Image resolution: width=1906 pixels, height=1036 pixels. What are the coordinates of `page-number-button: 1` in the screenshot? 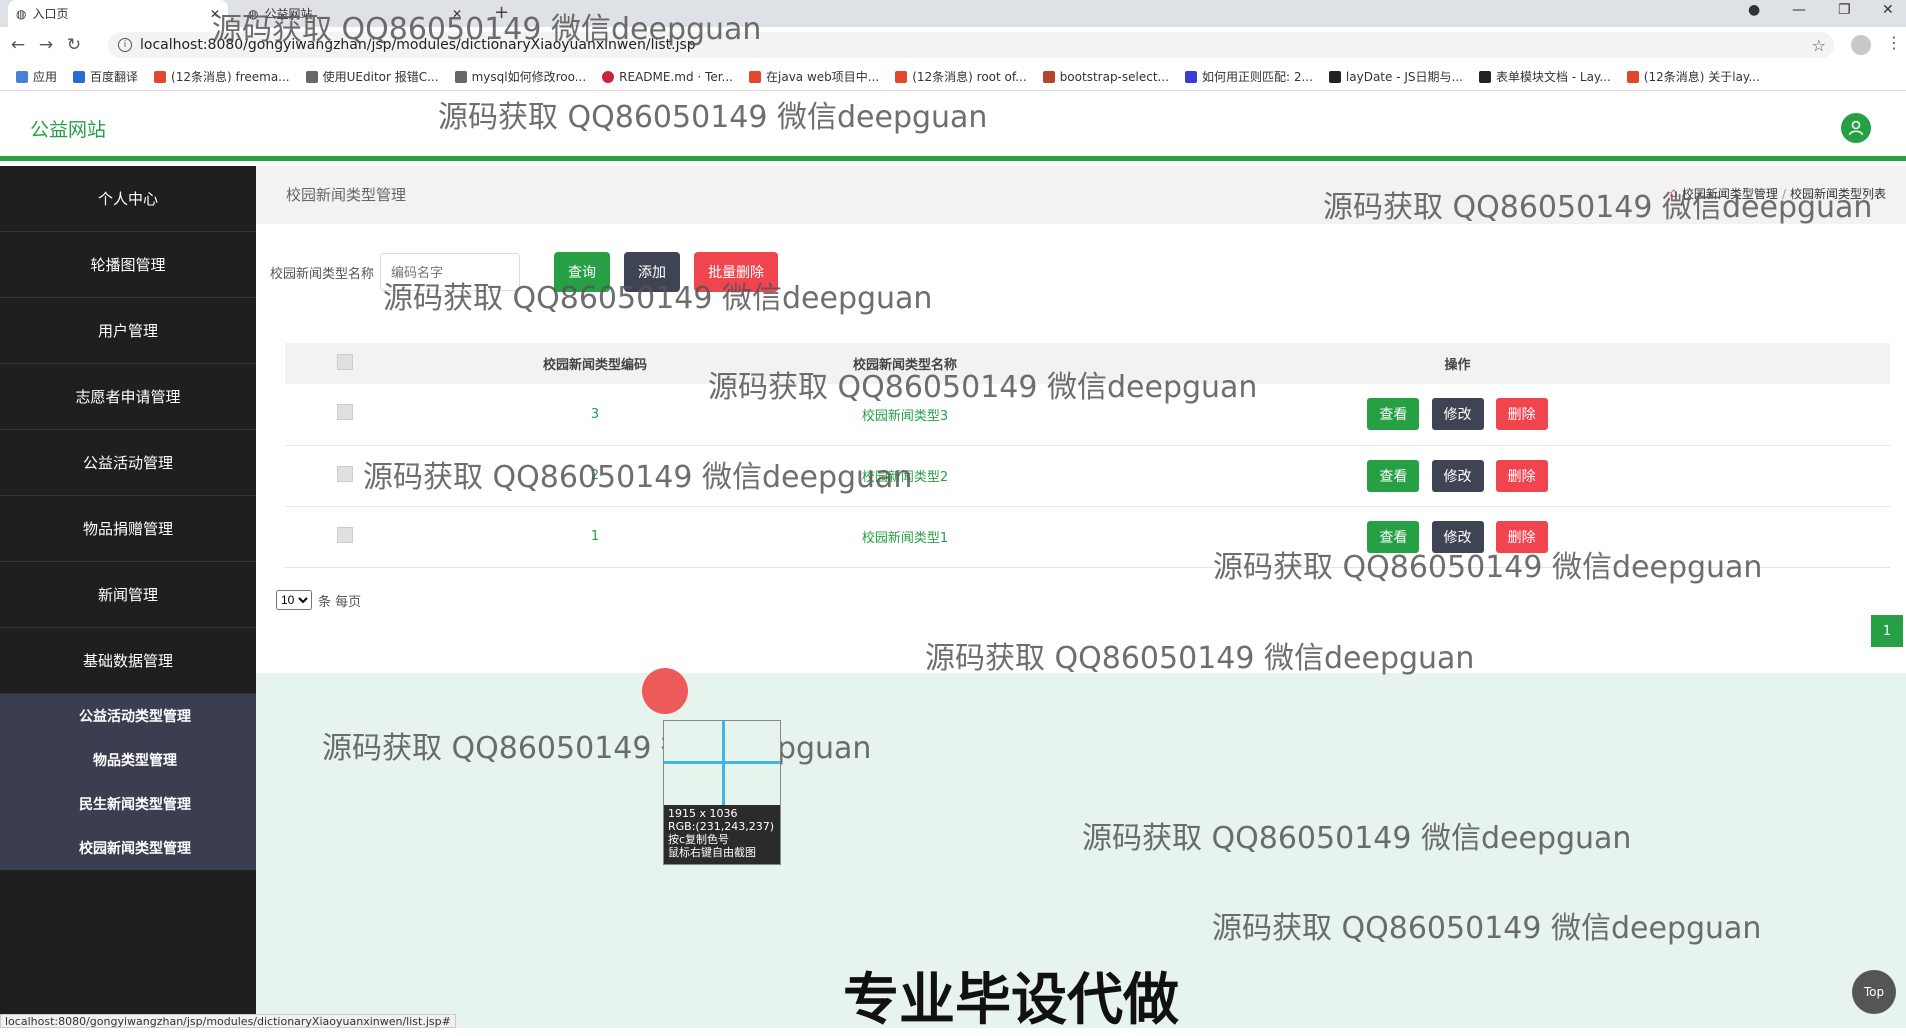 It's located at (1887, 631).